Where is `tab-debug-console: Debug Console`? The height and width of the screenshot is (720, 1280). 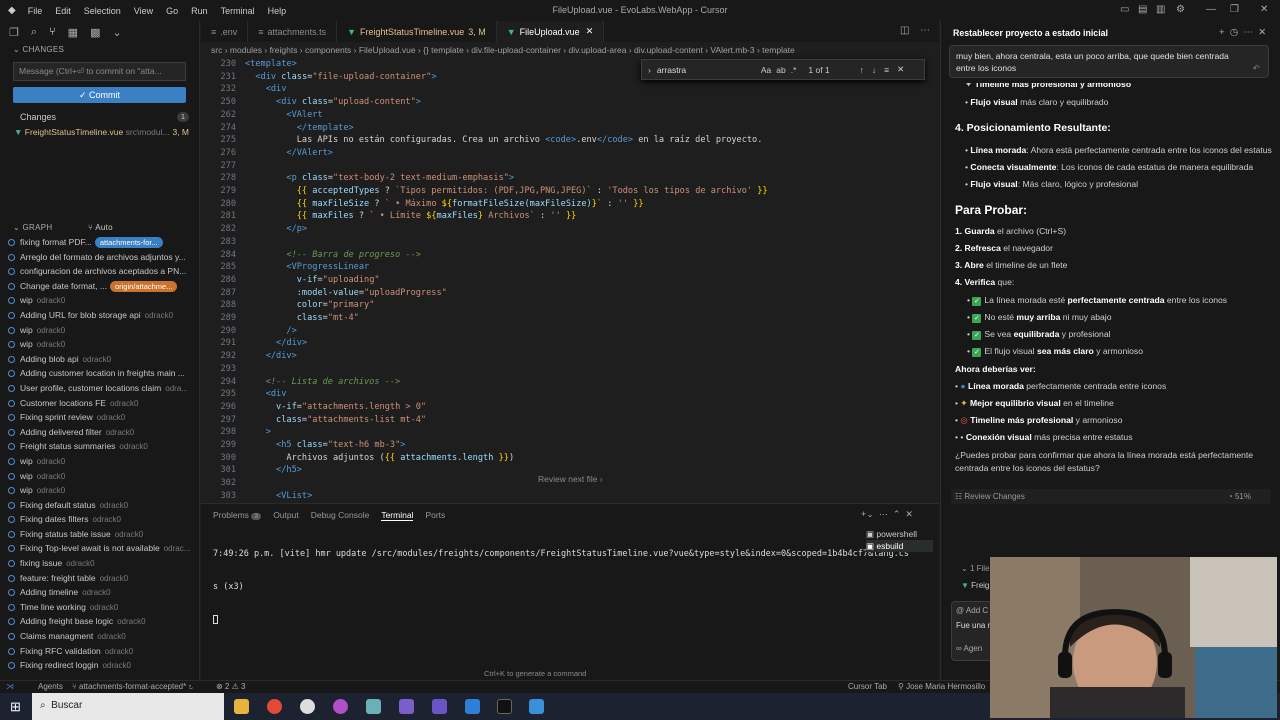
tab-debug-console: Debug Console is located at coordinates (340, 515).